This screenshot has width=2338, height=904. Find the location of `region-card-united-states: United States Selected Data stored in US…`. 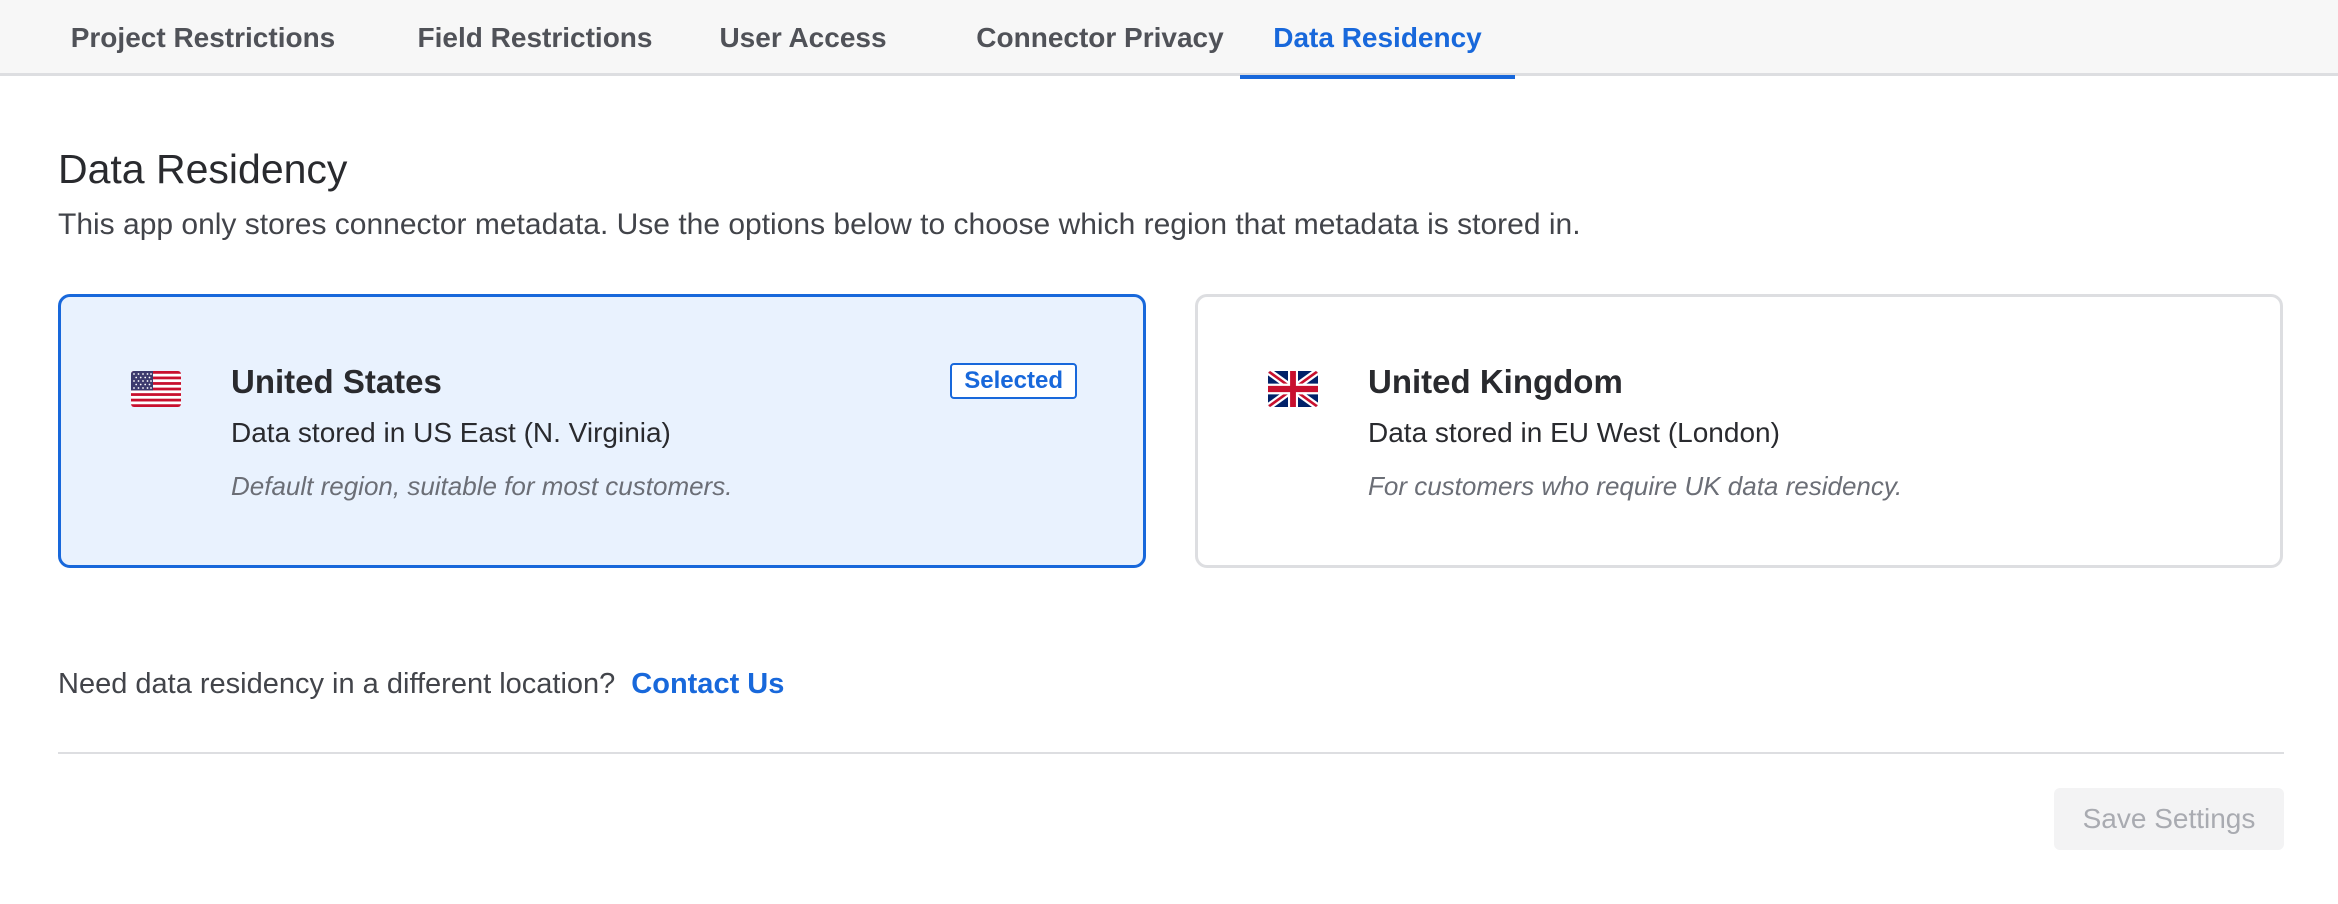

region-card-united-states: United States Selected Data stored in US… is located at coordinates (602, 431).